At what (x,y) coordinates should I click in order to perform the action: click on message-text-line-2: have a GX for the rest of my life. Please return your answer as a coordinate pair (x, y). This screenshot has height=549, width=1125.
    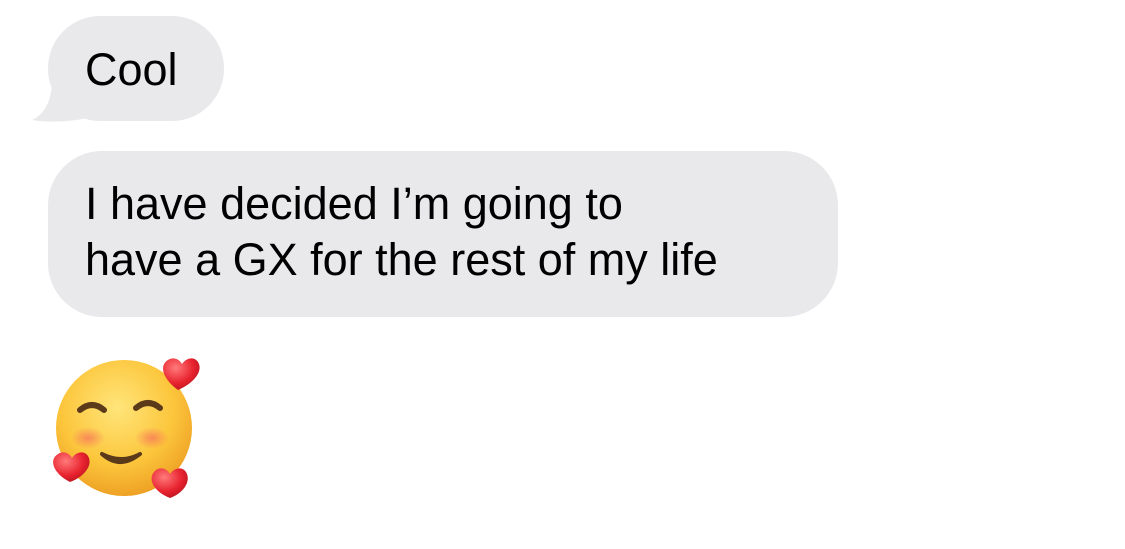
    Looking at the image, I should click on (401, 259).